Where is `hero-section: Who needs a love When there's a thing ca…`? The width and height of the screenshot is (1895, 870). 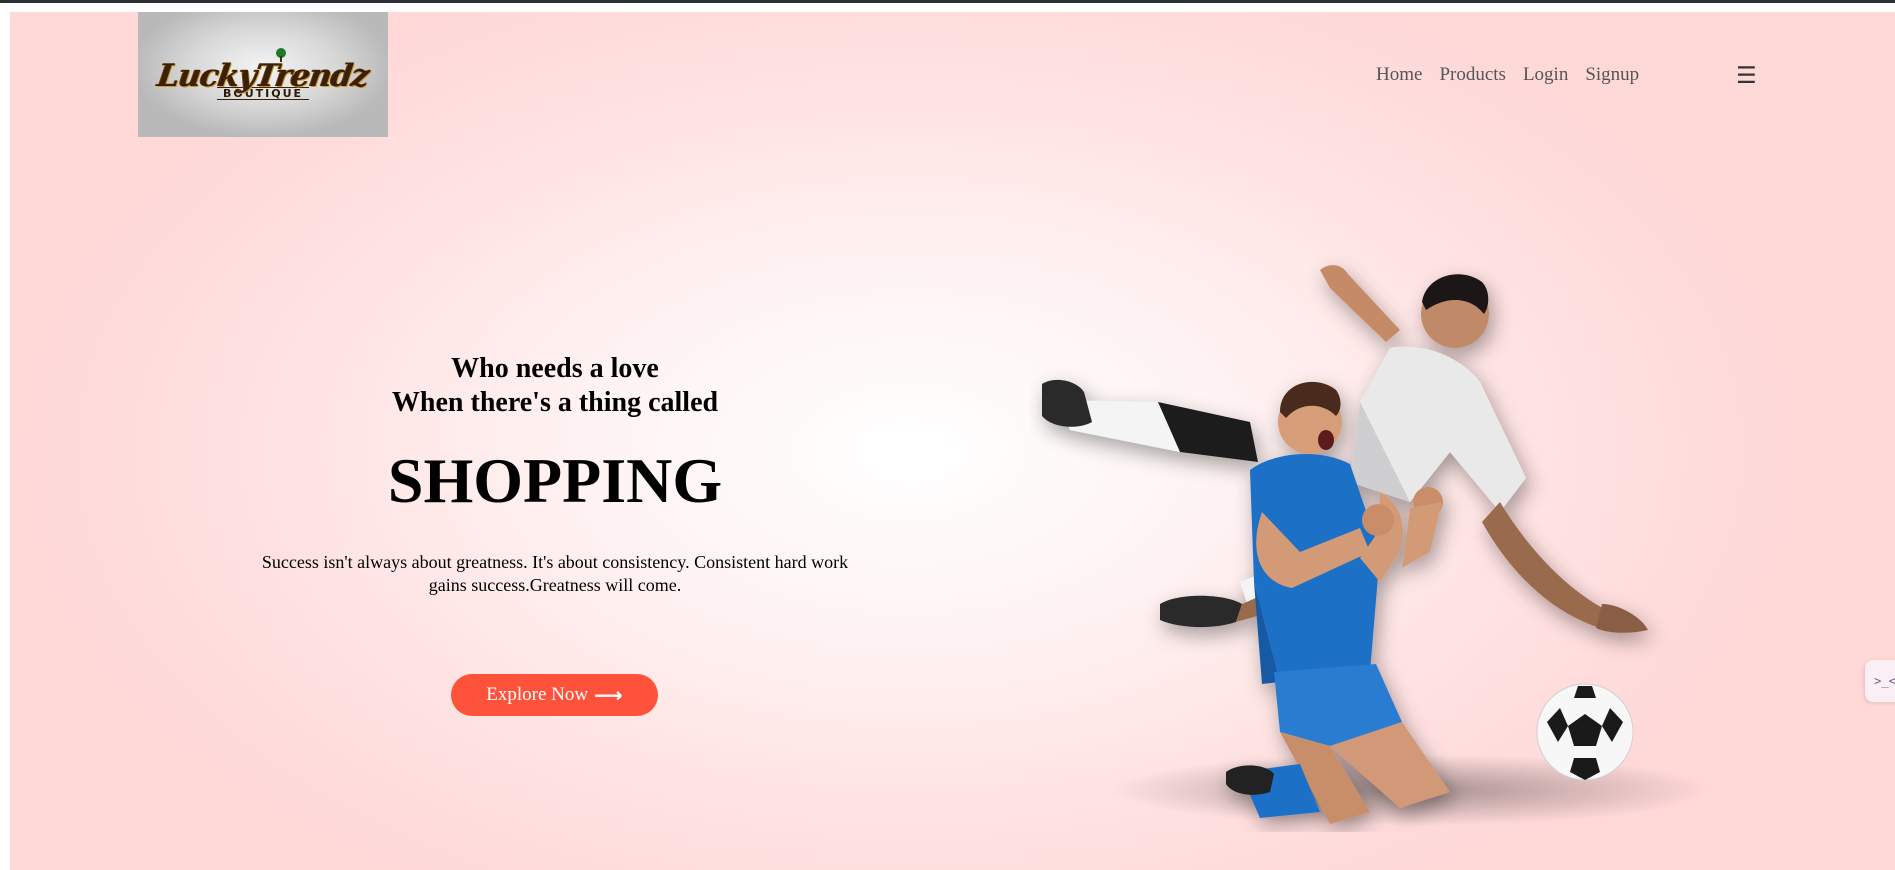 hero-section: Who needs a love When there's a thing ca… is located at coordinates (555, 474).